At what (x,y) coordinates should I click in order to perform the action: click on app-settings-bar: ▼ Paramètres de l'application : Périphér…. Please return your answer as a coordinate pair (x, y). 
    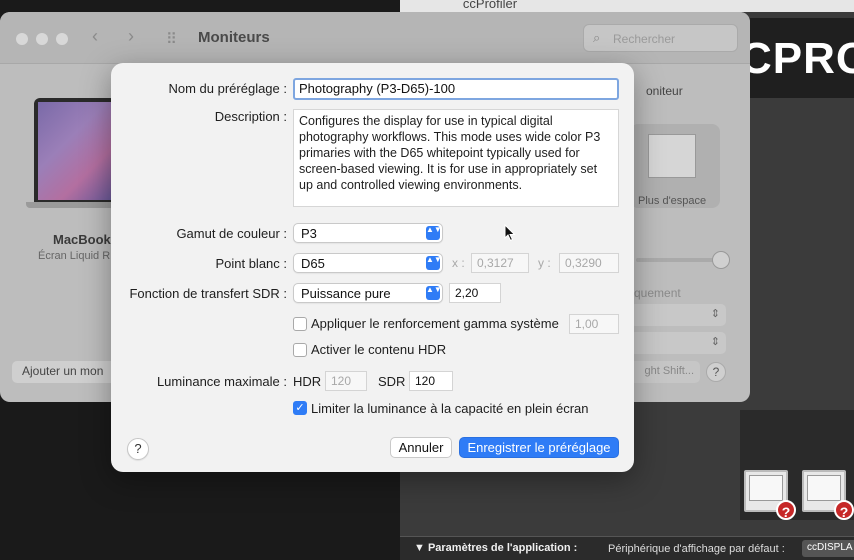
    Looking at the image, I should click on (627, 548).